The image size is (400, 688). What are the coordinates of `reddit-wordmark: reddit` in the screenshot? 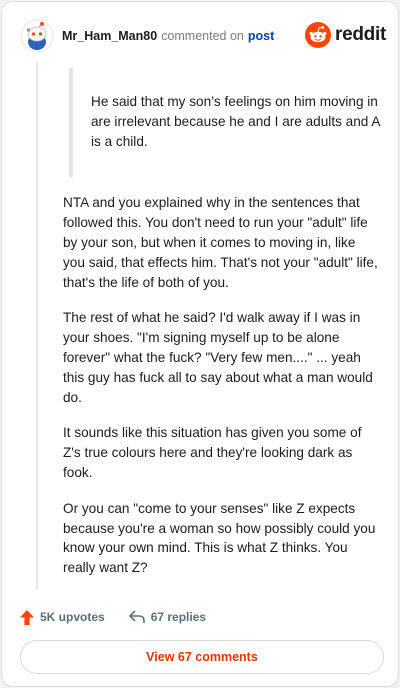 It's located at (360, 34).